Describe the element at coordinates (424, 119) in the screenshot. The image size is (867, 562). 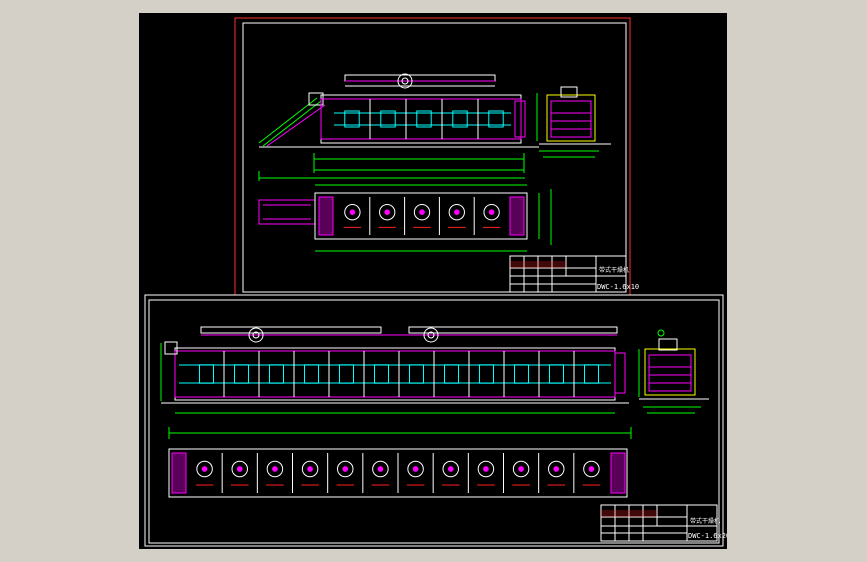
I see `top-dryer-sections` at that location.